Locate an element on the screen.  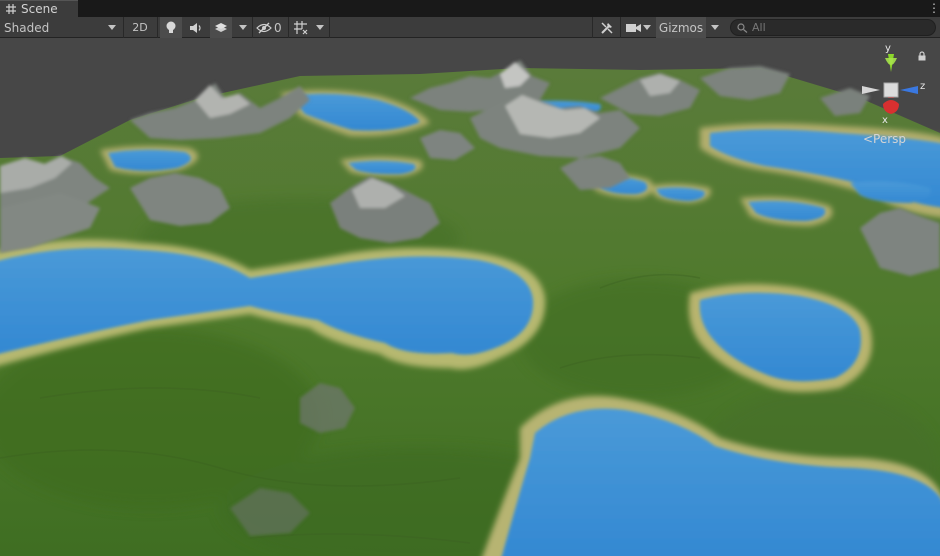
layers-effects-icon is located at coordinates (221, 27).